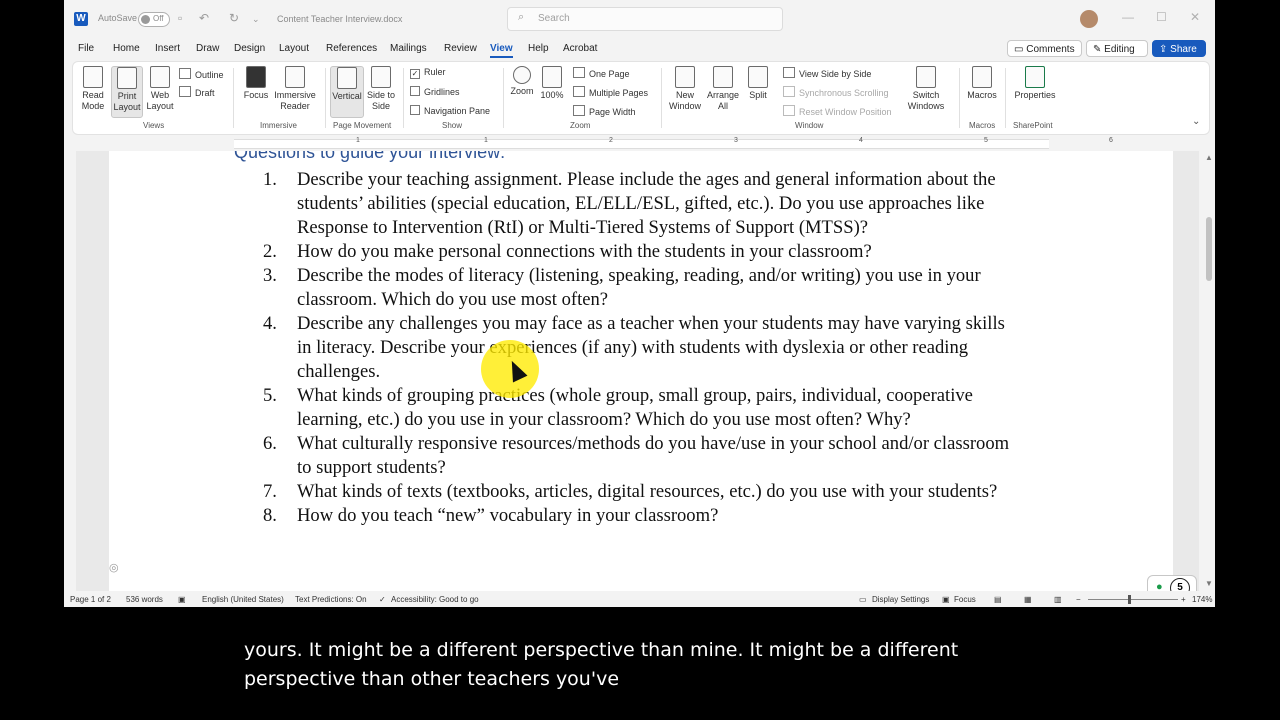 This screenshot has width=1280, height=720. Describe the element at coordinates (1129, 599) in the screenshot. I see `zoom-slider-thumb` at that location.